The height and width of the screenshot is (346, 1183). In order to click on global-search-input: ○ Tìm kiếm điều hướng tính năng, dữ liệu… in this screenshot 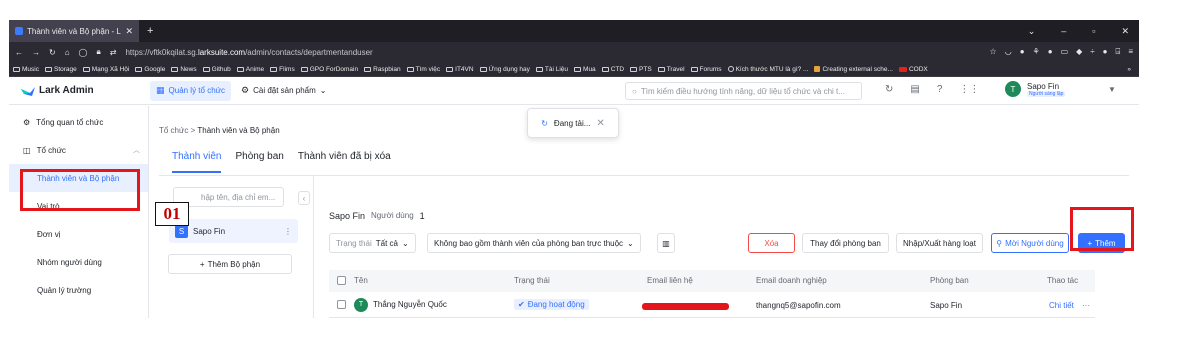, I will do `click(743, 91)`.